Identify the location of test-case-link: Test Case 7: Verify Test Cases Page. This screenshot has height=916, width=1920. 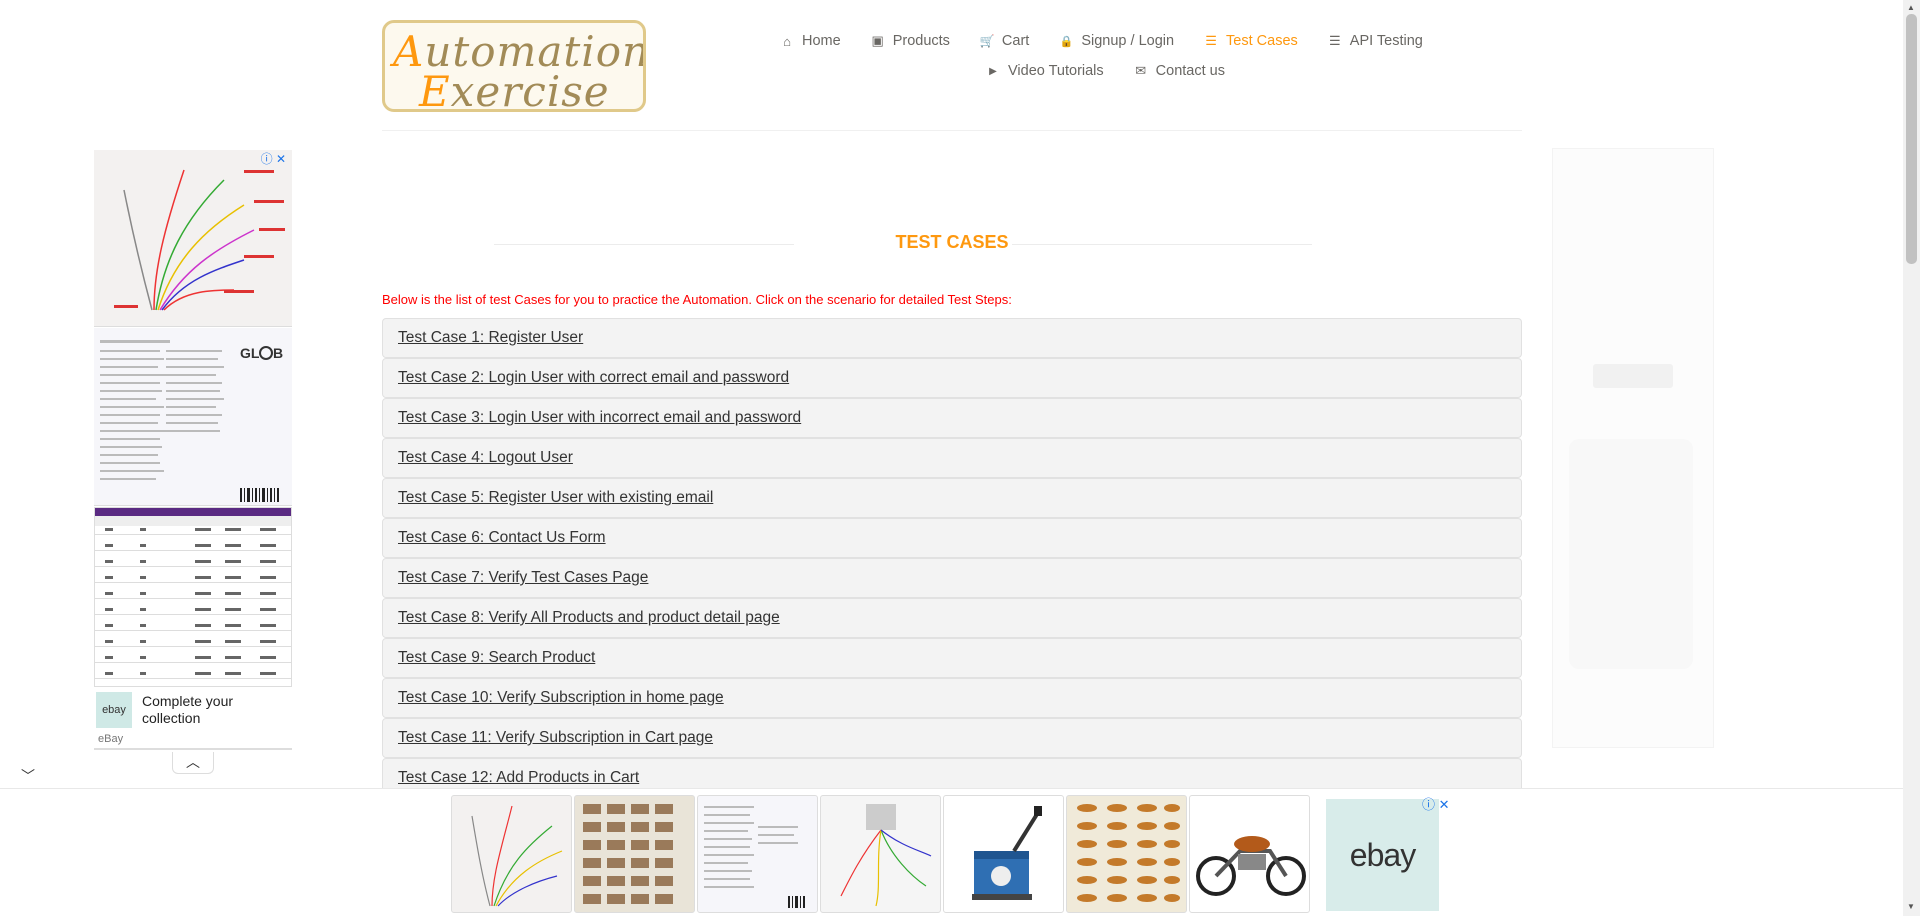
(523, 578).